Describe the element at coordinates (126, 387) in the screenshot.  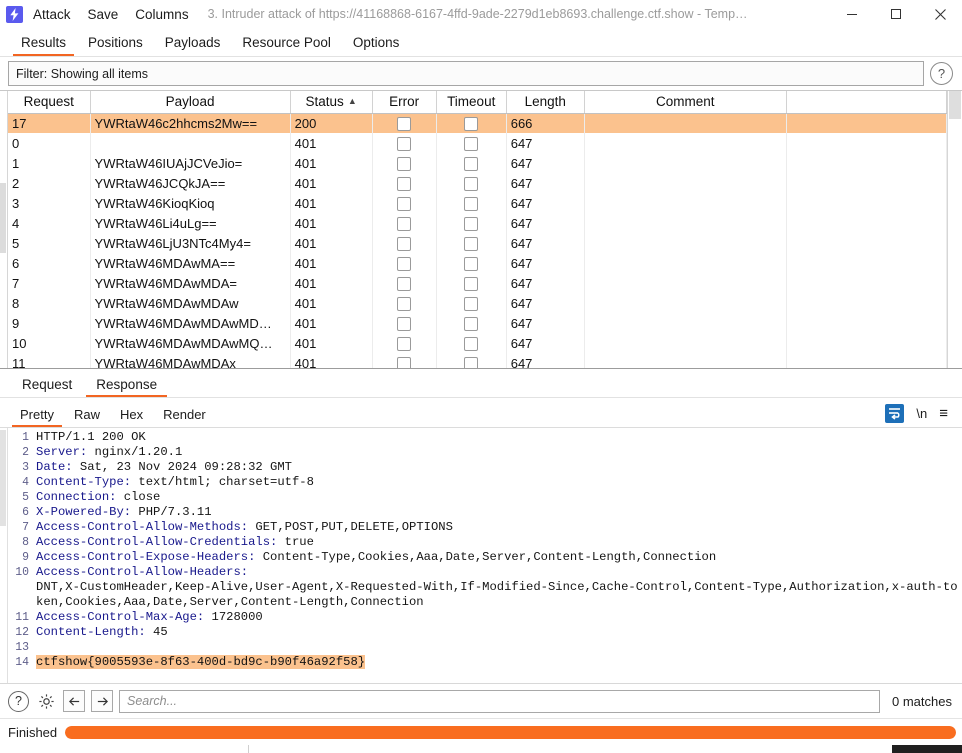
I see `tab-response: Response` at that location.